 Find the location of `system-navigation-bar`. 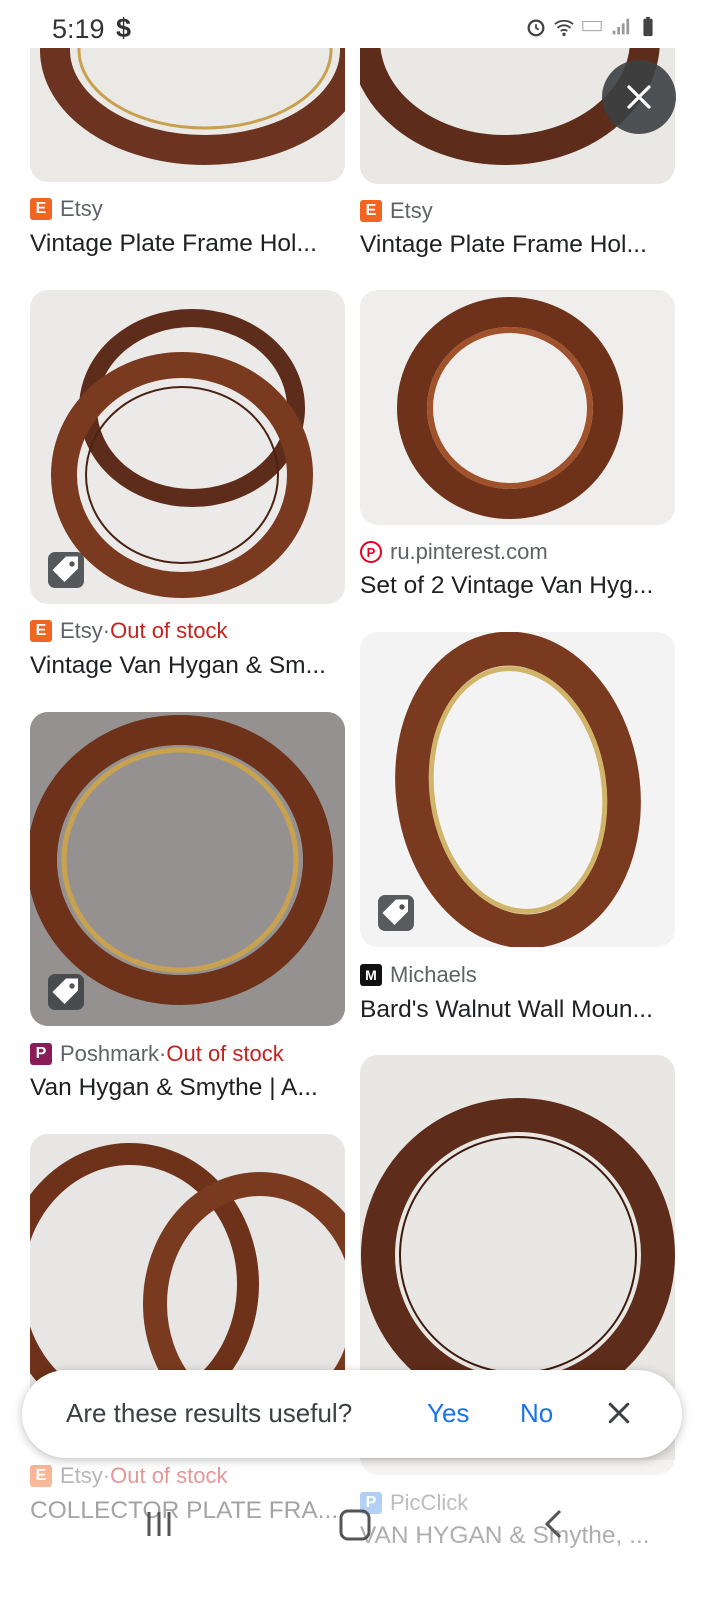

system-navigation-bar is located at coordinates (359, 1545).